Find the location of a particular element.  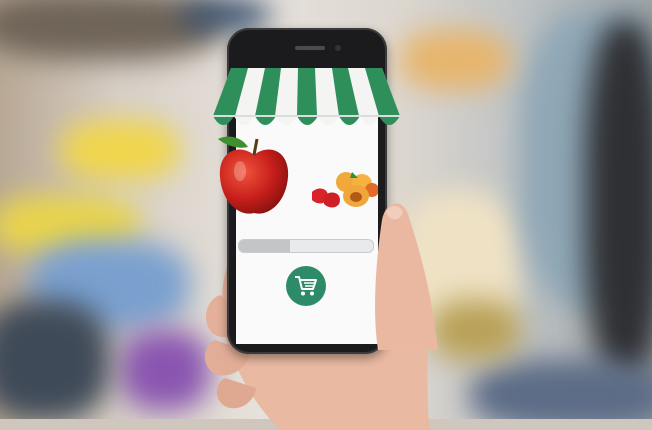

shop-awning-icon is located at coordinates (306, 96).